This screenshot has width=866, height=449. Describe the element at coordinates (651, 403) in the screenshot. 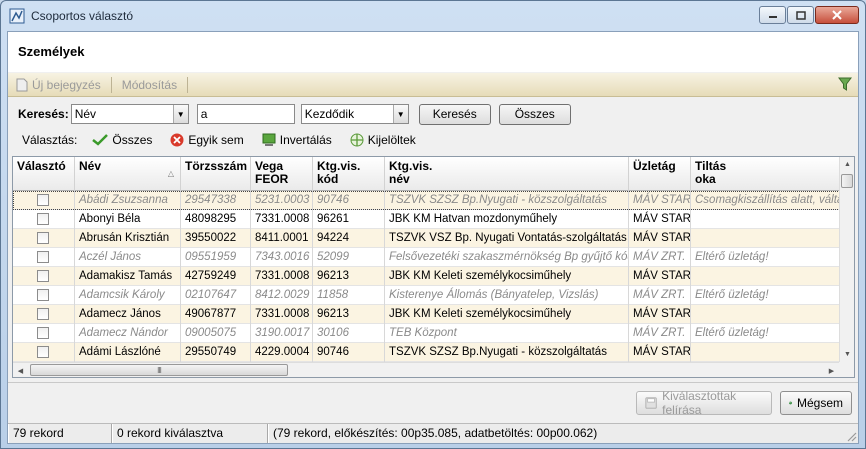

I see `save-icon` at that location.